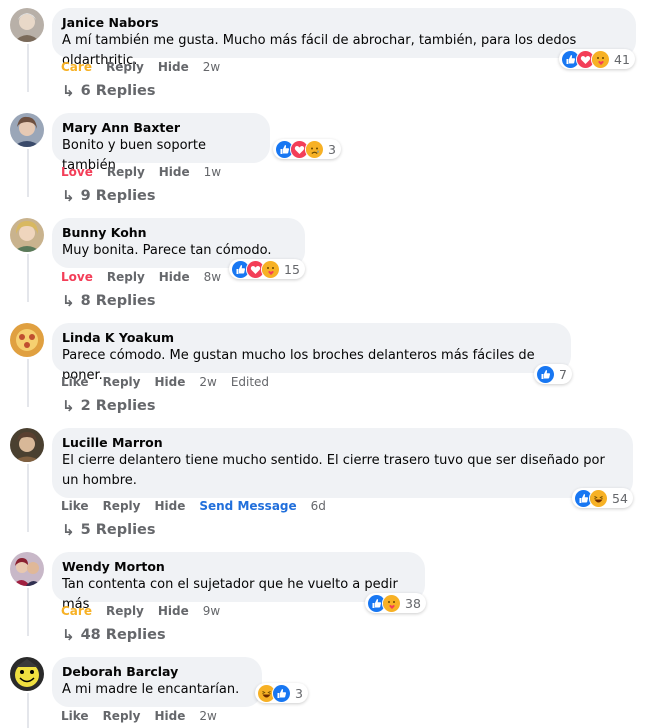  What do you see at coordinates (147, 611) in the screenshot?
I see `comment-actions: Care Reply Hide 9w` at bounding box center [147, 611].